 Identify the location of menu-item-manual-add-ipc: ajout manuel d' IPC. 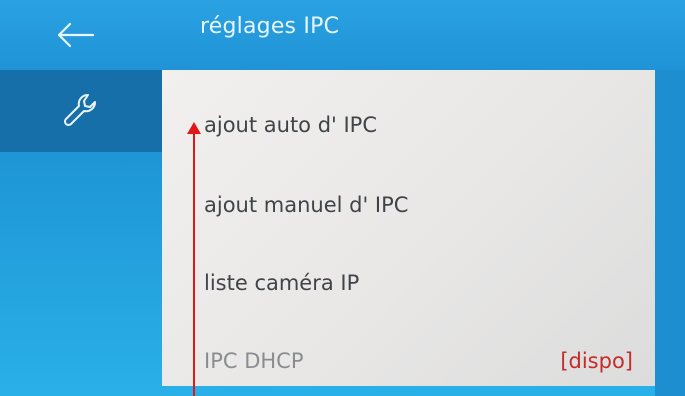
(408, 205).